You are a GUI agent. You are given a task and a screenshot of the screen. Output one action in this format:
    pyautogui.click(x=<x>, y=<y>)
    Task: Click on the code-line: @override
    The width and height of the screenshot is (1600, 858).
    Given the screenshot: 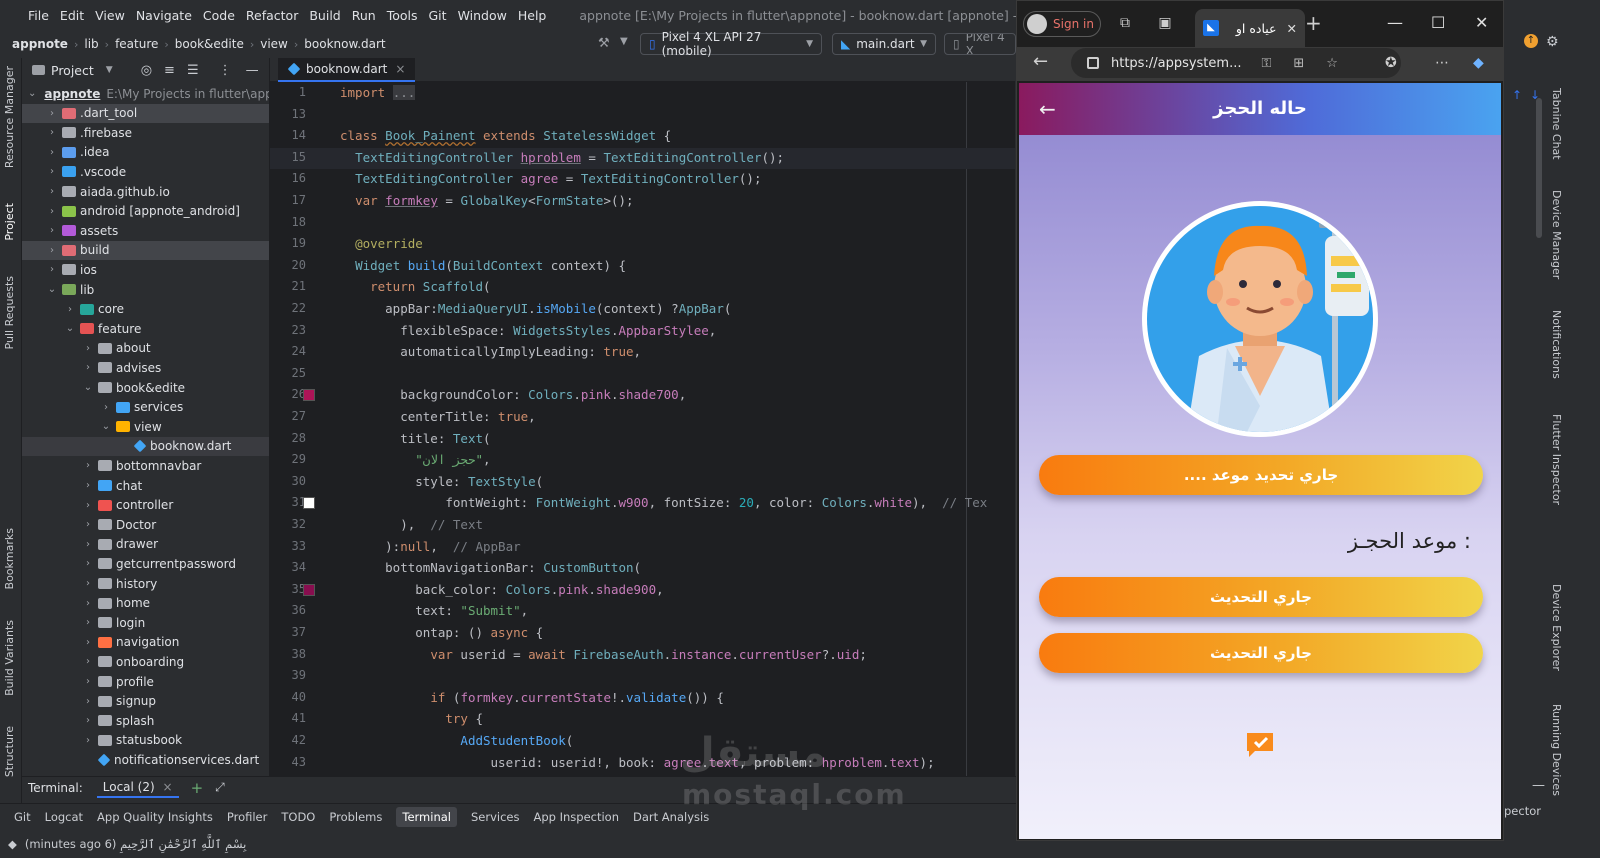 What is the action you would take?
    pyautogui.click(x=381, y=243)
    